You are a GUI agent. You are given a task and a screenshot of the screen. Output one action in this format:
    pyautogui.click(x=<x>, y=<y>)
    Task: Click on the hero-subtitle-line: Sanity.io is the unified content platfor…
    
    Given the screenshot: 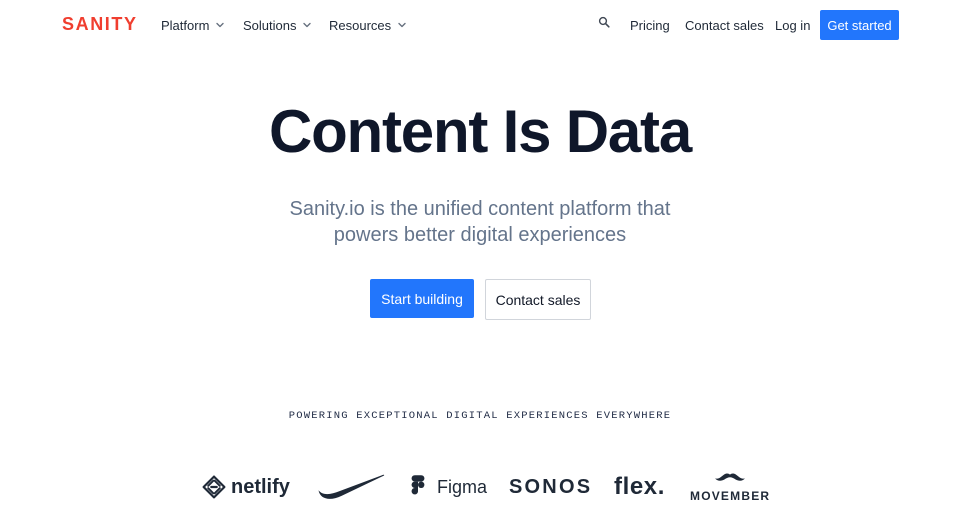 What is the action you would take?
    pyautogui.click(x=480, y=209)
    